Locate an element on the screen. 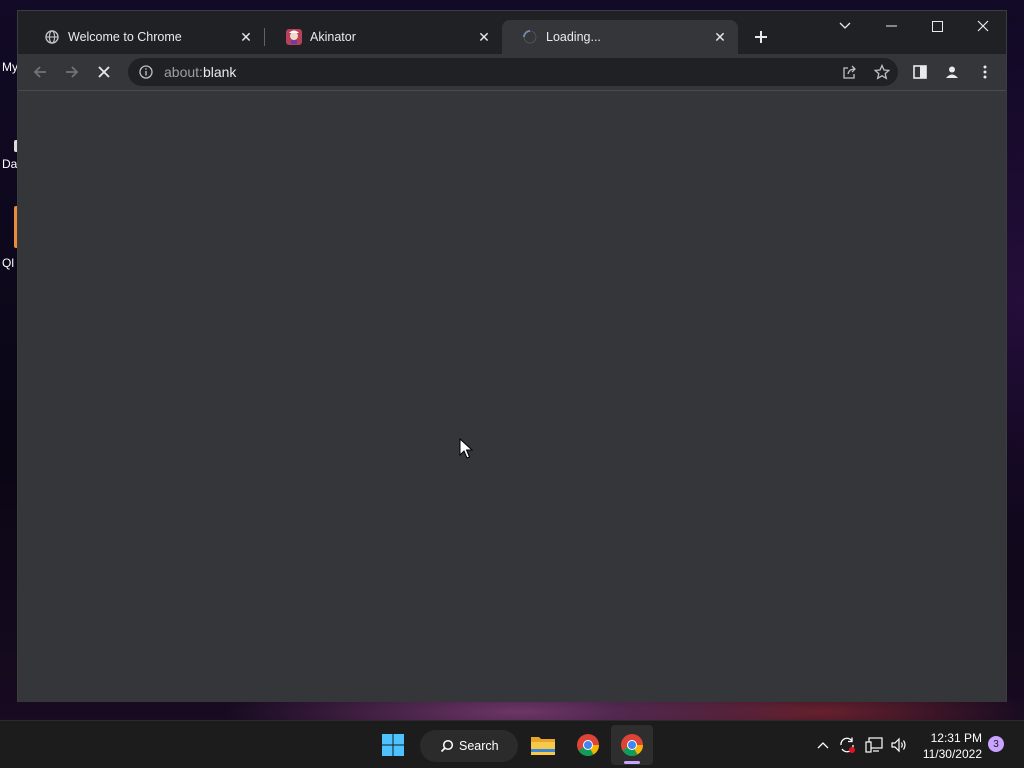 The width and height of the screenshot is (1024, 768). taskbar-clock: 12:31 PM 11/30/2022 is located at coordinates (952, 746).